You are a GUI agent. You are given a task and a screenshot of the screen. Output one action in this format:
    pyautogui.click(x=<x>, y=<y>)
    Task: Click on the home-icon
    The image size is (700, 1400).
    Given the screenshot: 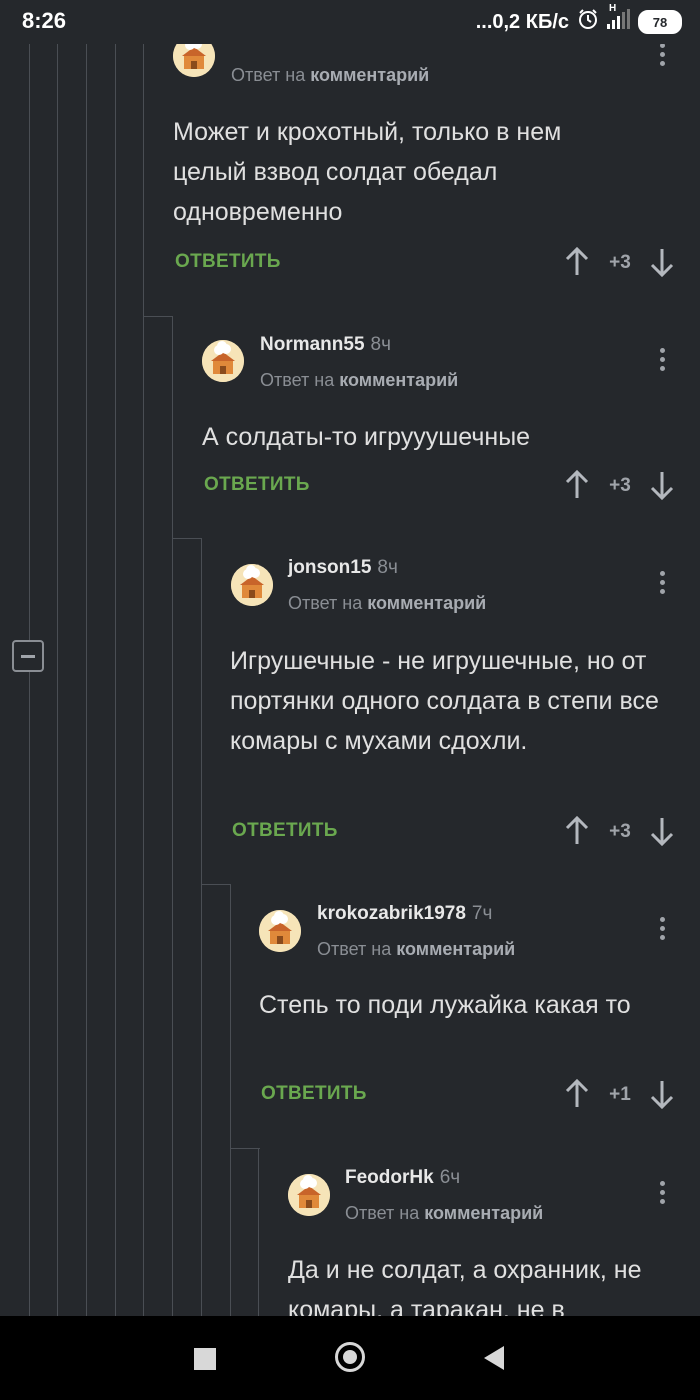 What is the action you would take?
    pyautogui.click(x=350, y=1357)
    